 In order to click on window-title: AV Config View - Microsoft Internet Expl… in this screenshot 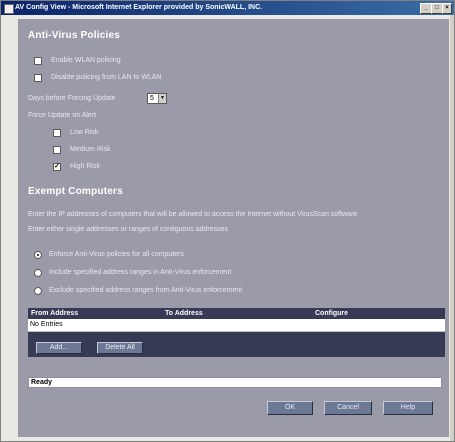, I will do `click(139, 7)`.